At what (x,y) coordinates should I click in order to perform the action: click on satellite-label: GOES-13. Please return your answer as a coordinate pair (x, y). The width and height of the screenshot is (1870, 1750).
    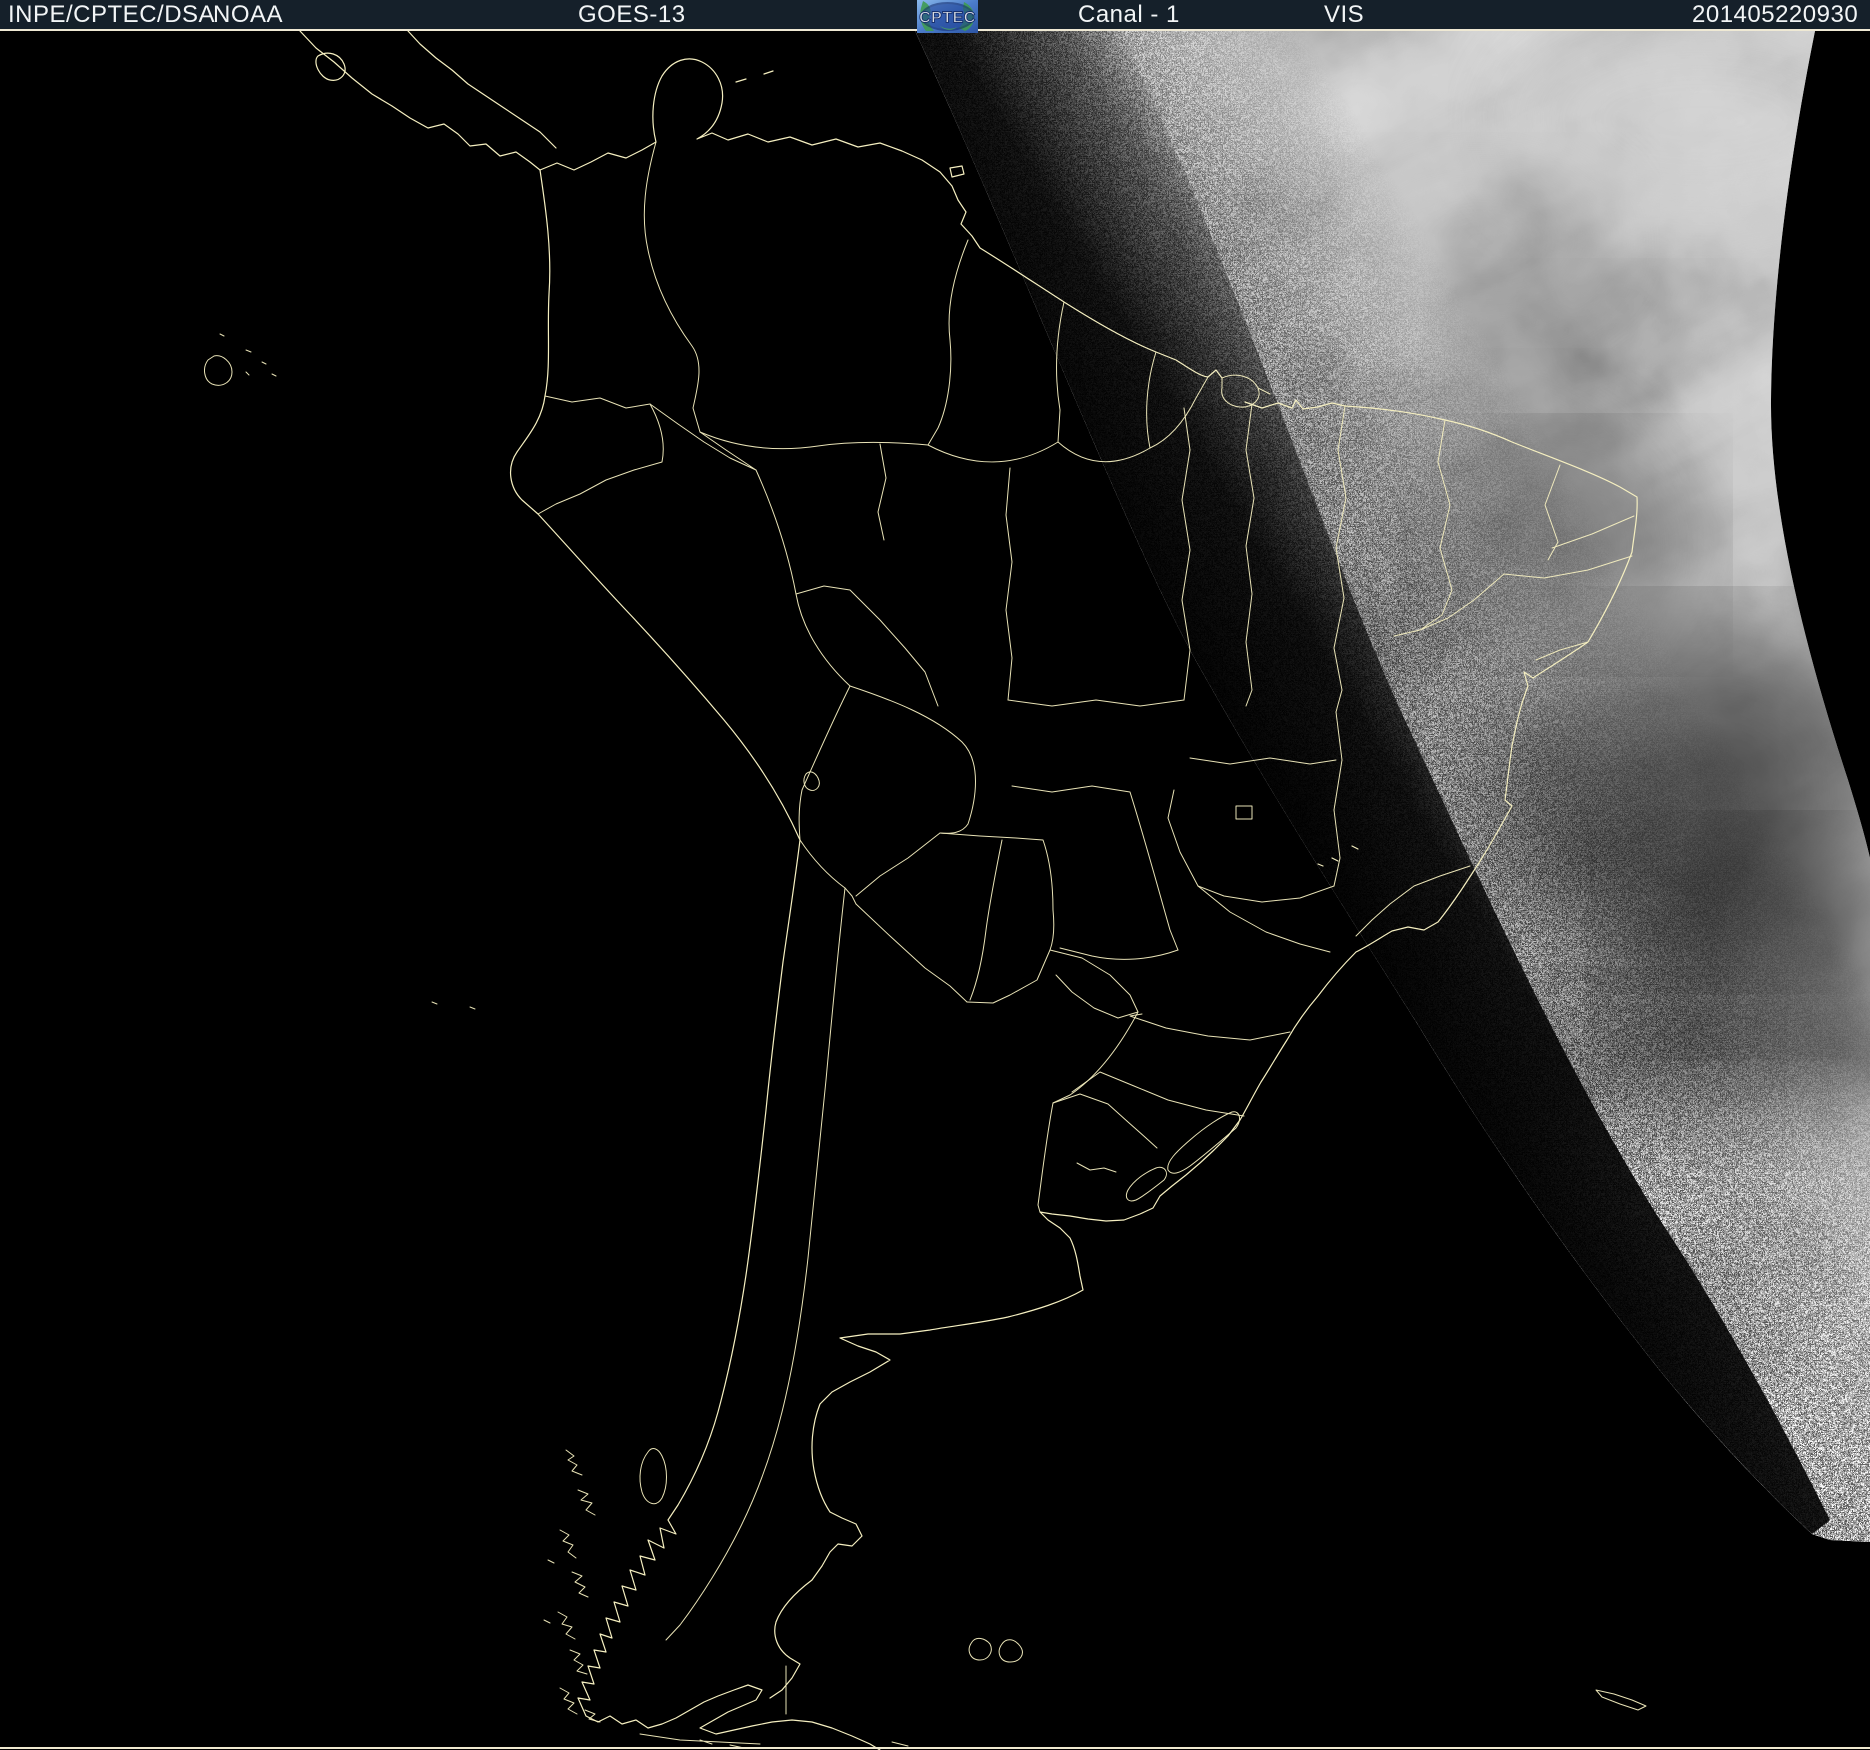
    Looking at the image, I should click on (632, 14).